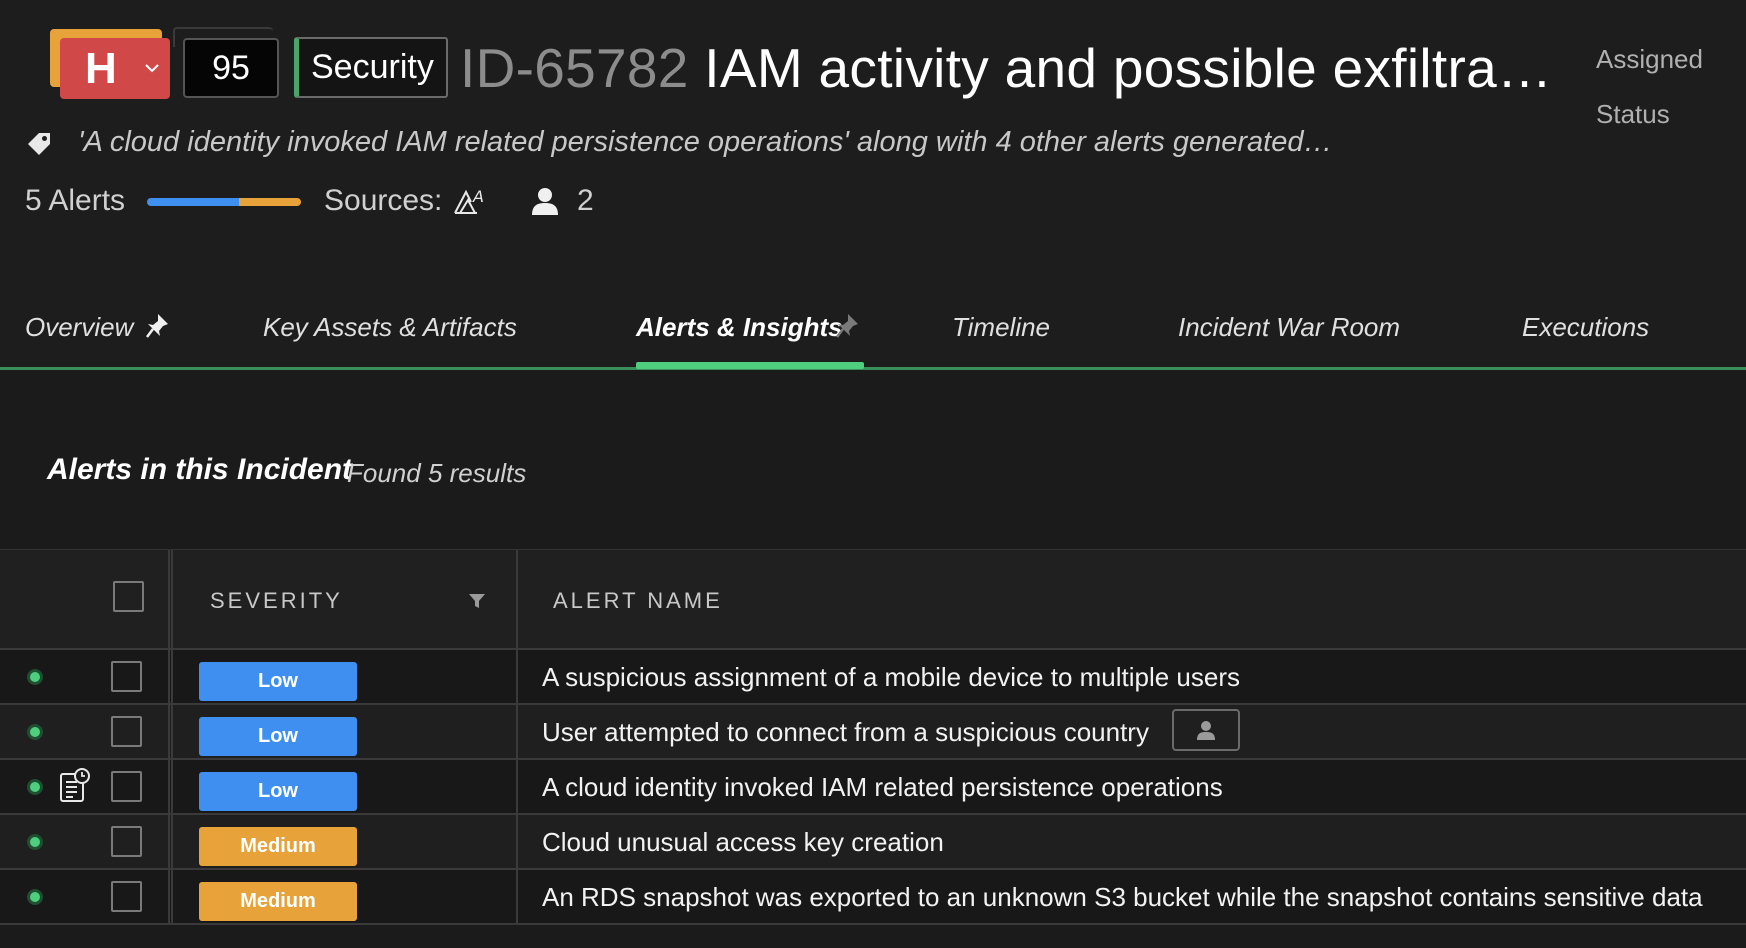 This screenshot has height=948, width=1746. What do you see at coordinates (75, 201) in the screenshot?
I see `alerts-count: 5 Alerts` at bounding box center [75, 201].